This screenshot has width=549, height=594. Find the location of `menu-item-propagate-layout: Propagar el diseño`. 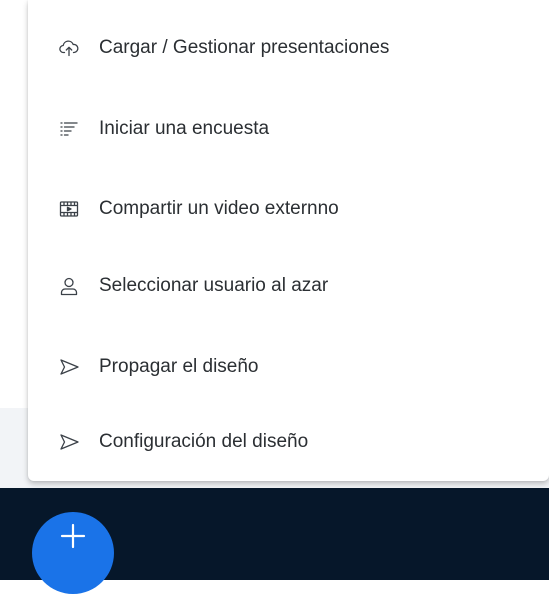

menu-item-propagate-layout: Propagar el diseño is located at coordinates (288, 367).